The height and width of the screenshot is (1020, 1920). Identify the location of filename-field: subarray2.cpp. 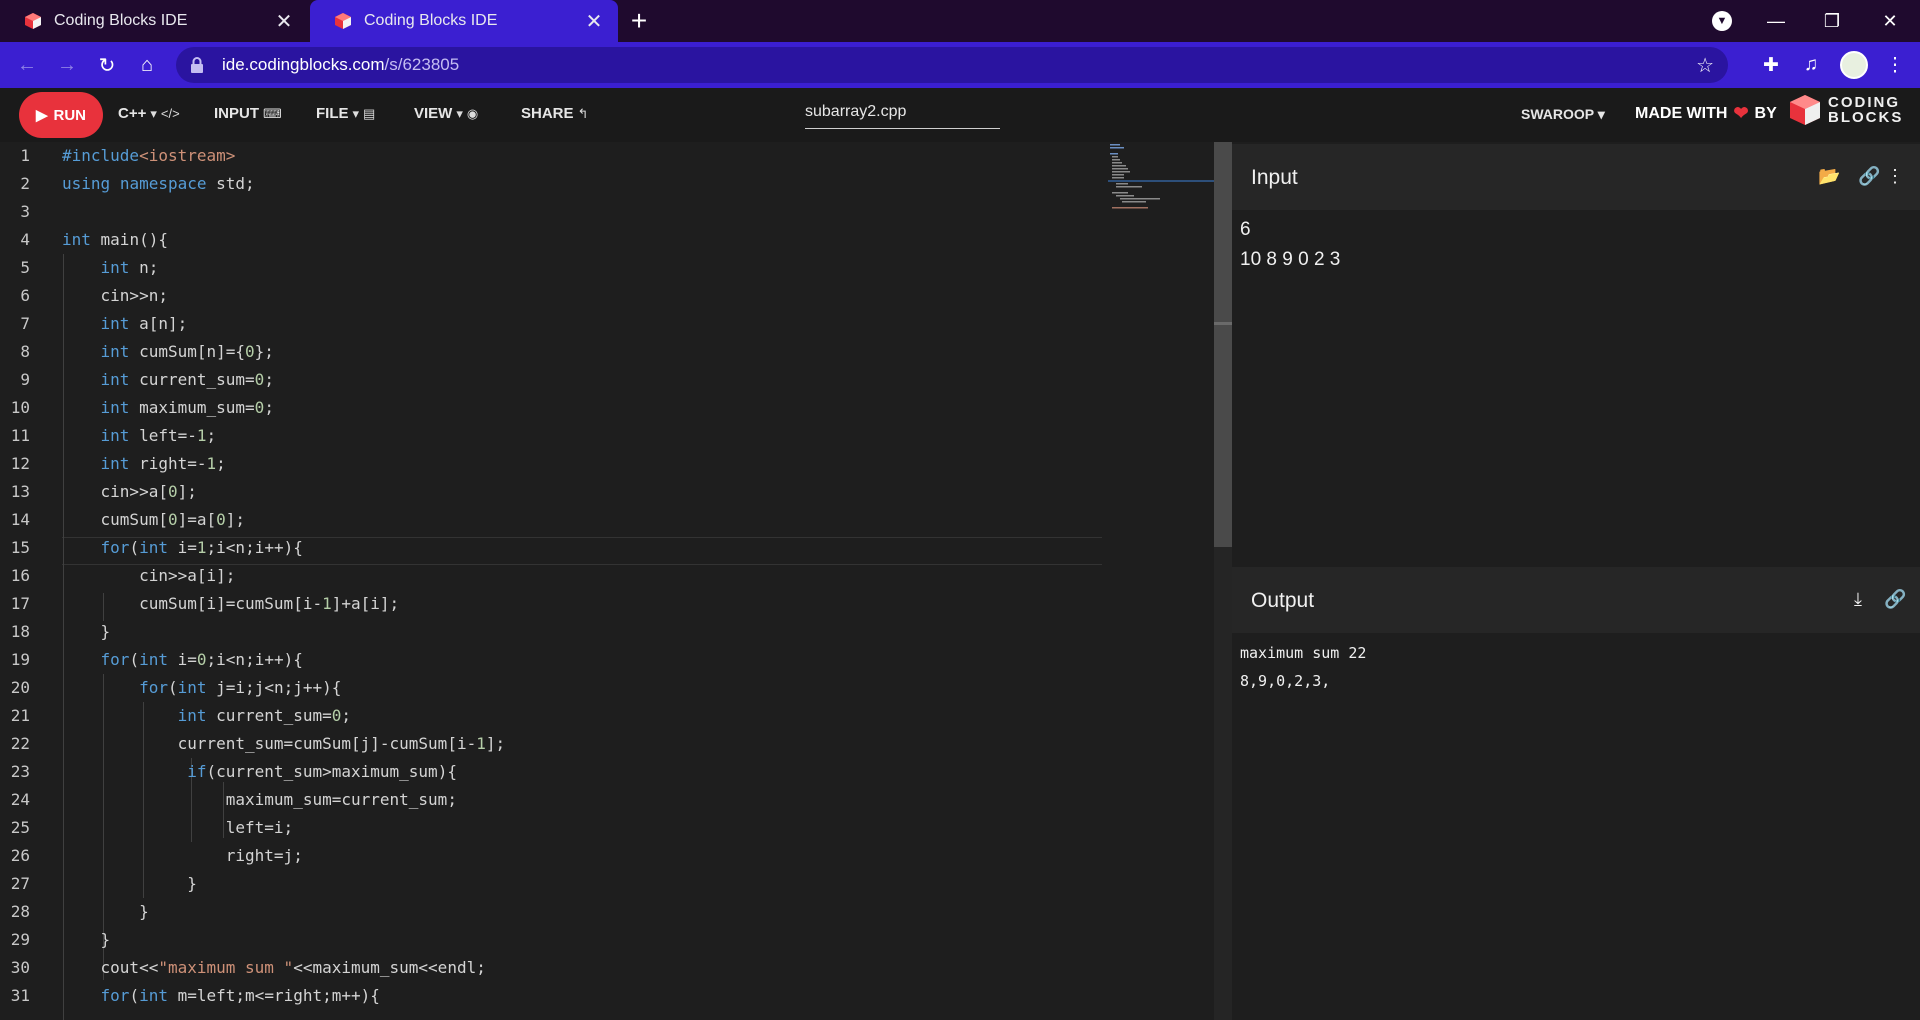
(902, 115).